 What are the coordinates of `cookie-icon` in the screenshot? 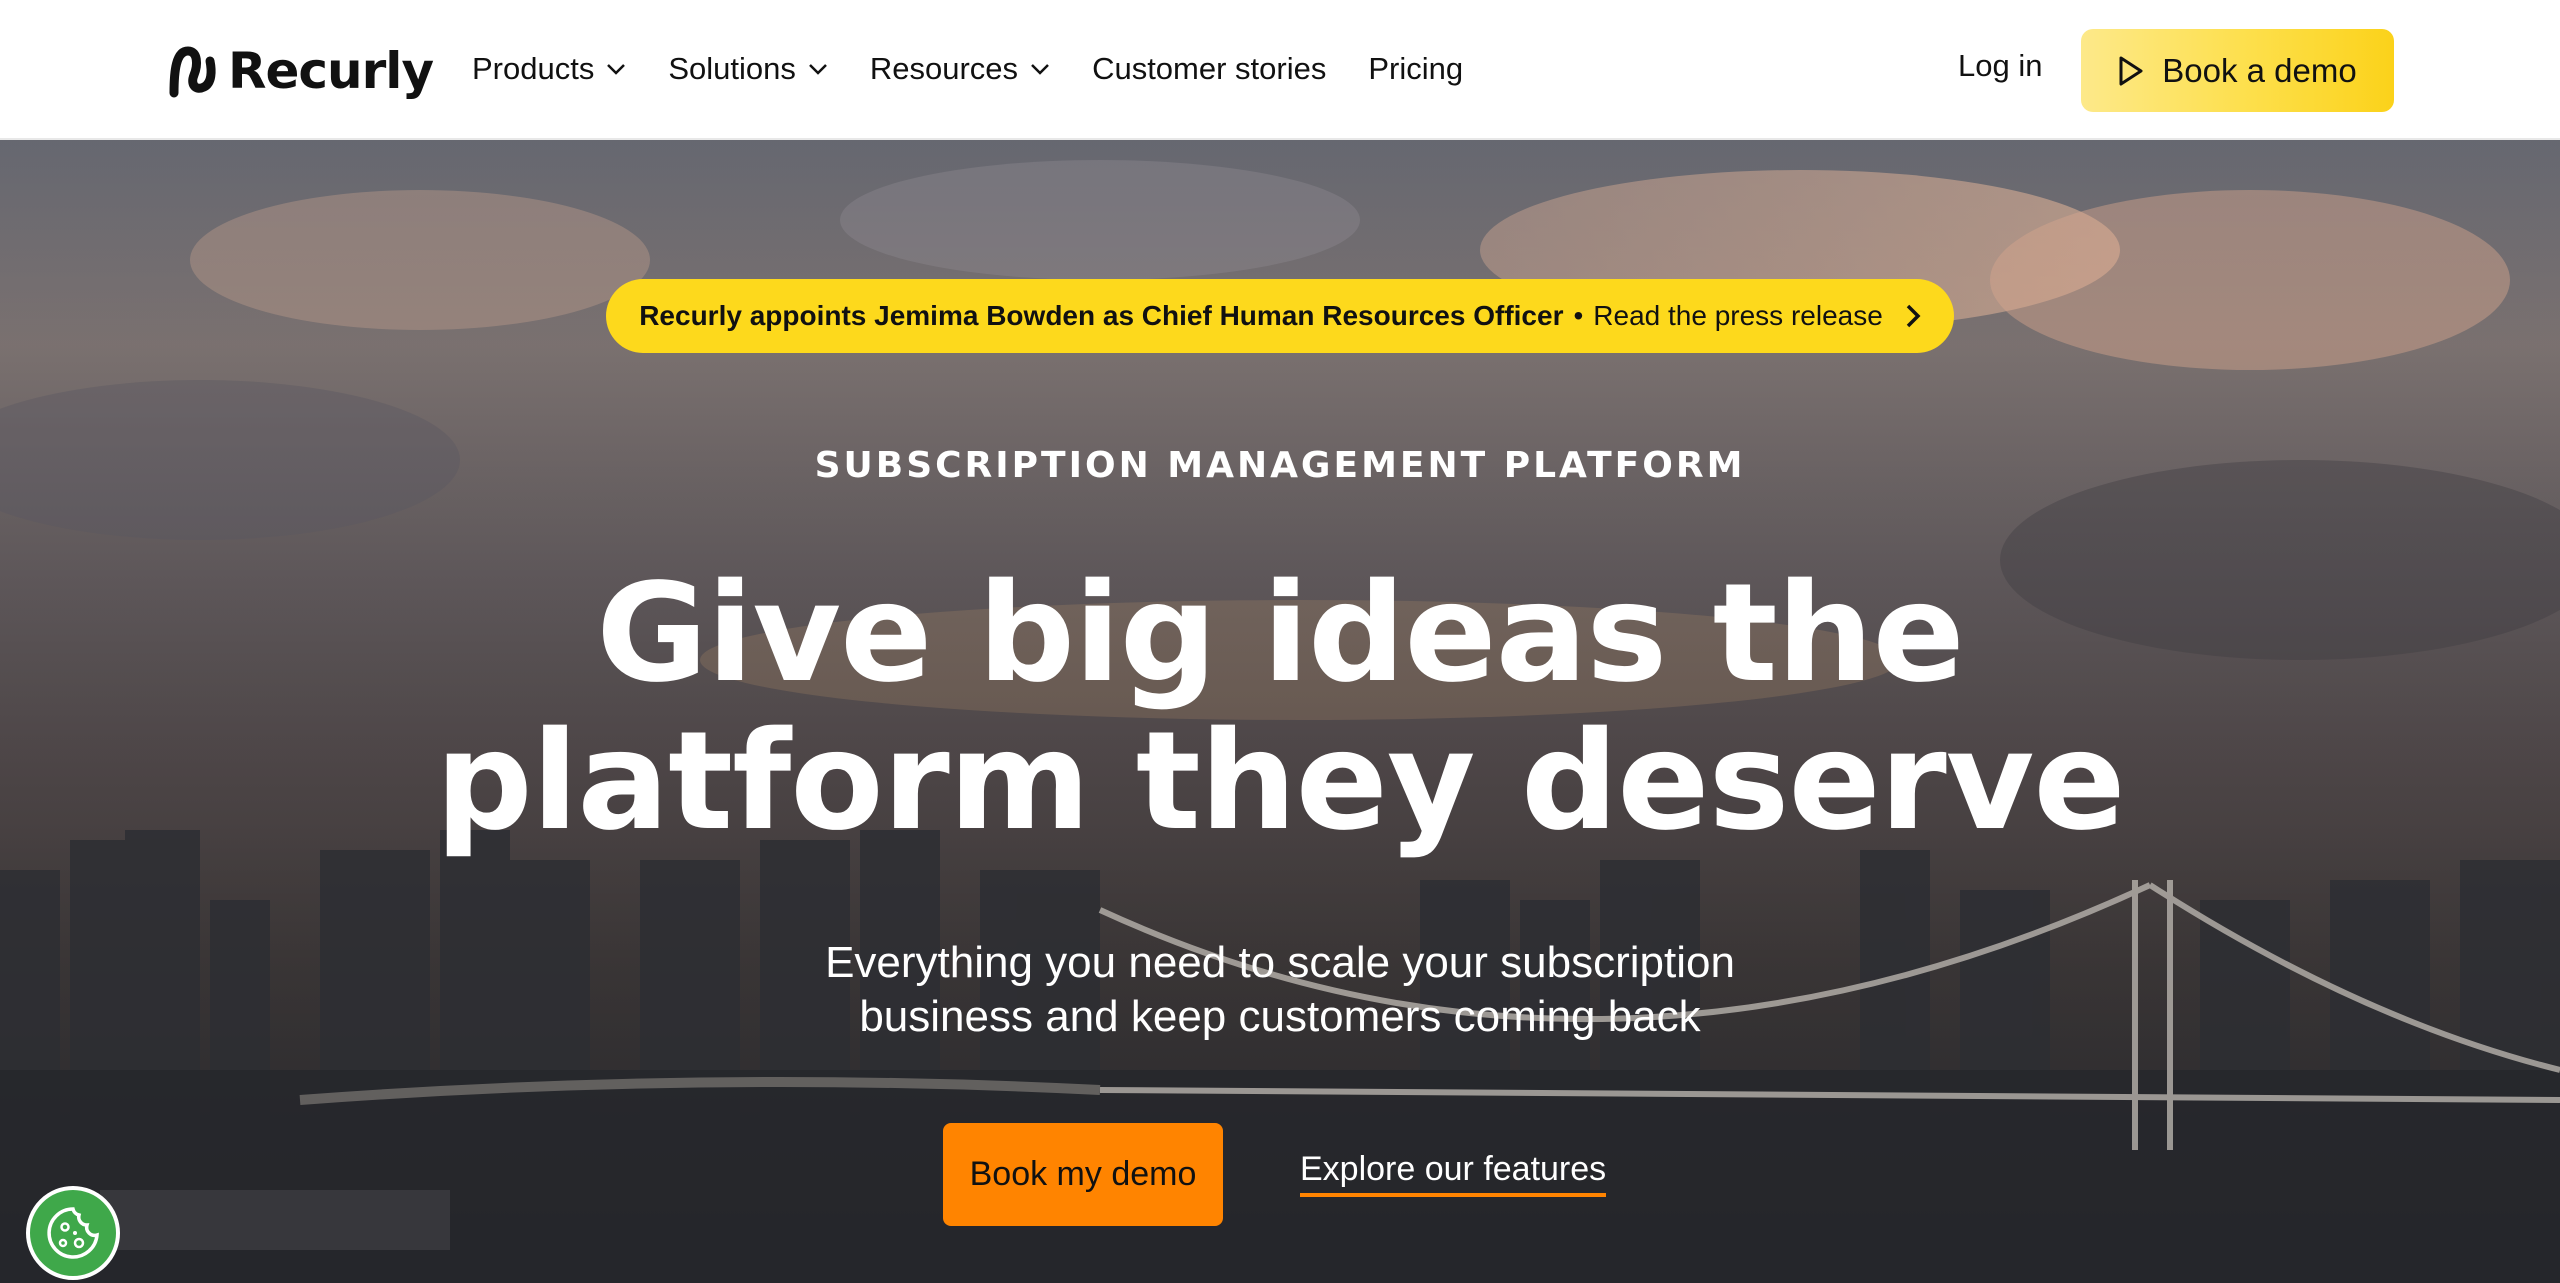 It's located at (73, 1233).